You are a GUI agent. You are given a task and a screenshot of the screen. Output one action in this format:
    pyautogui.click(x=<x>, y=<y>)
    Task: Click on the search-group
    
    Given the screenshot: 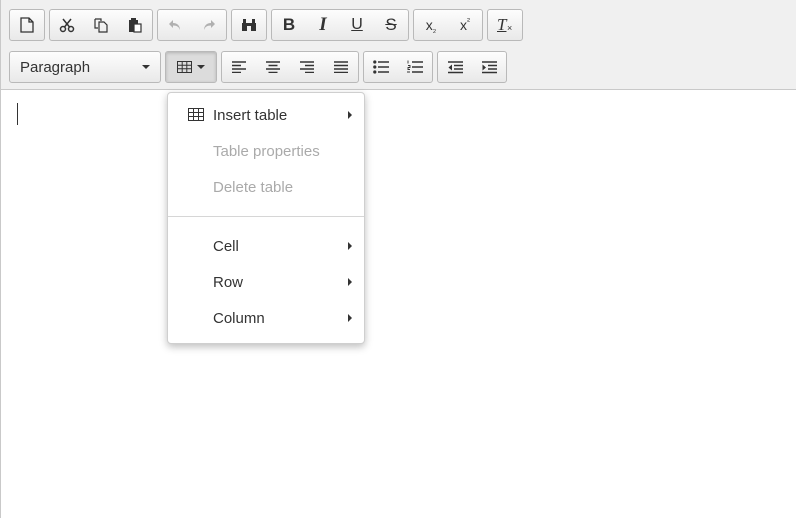 What is the action you would take?
    pyautogui.click(x=249, y=25)
    